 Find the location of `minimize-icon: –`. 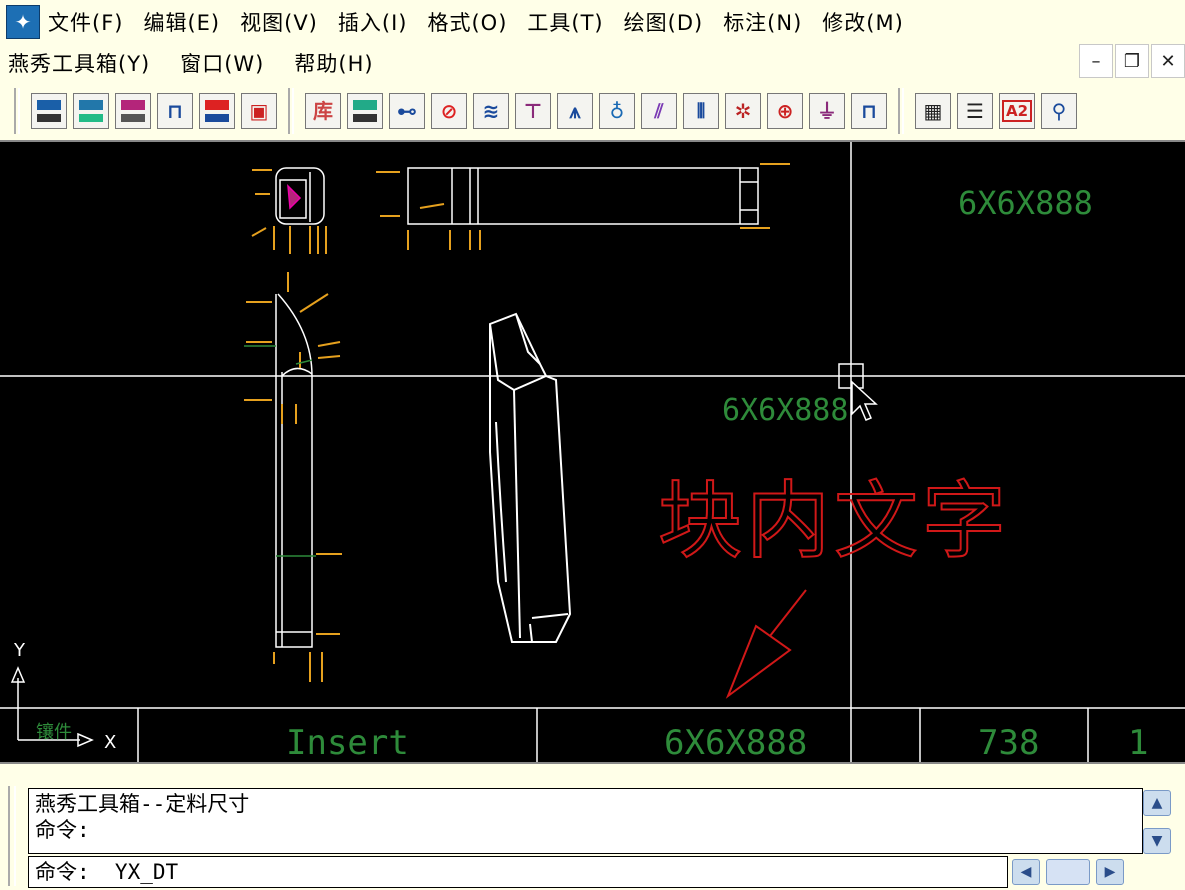

minimize-icon: – is located at coordinates (1096, 61).